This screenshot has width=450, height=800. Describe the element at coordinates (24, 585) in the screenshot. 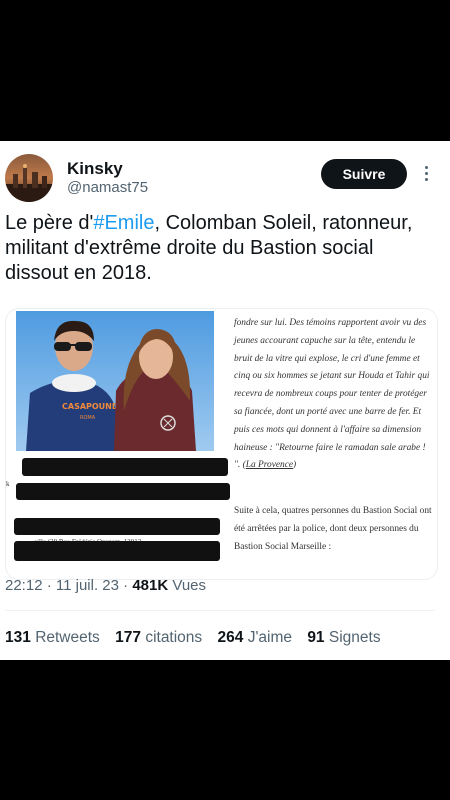

I see `tweet-time: 22:12` at that location.